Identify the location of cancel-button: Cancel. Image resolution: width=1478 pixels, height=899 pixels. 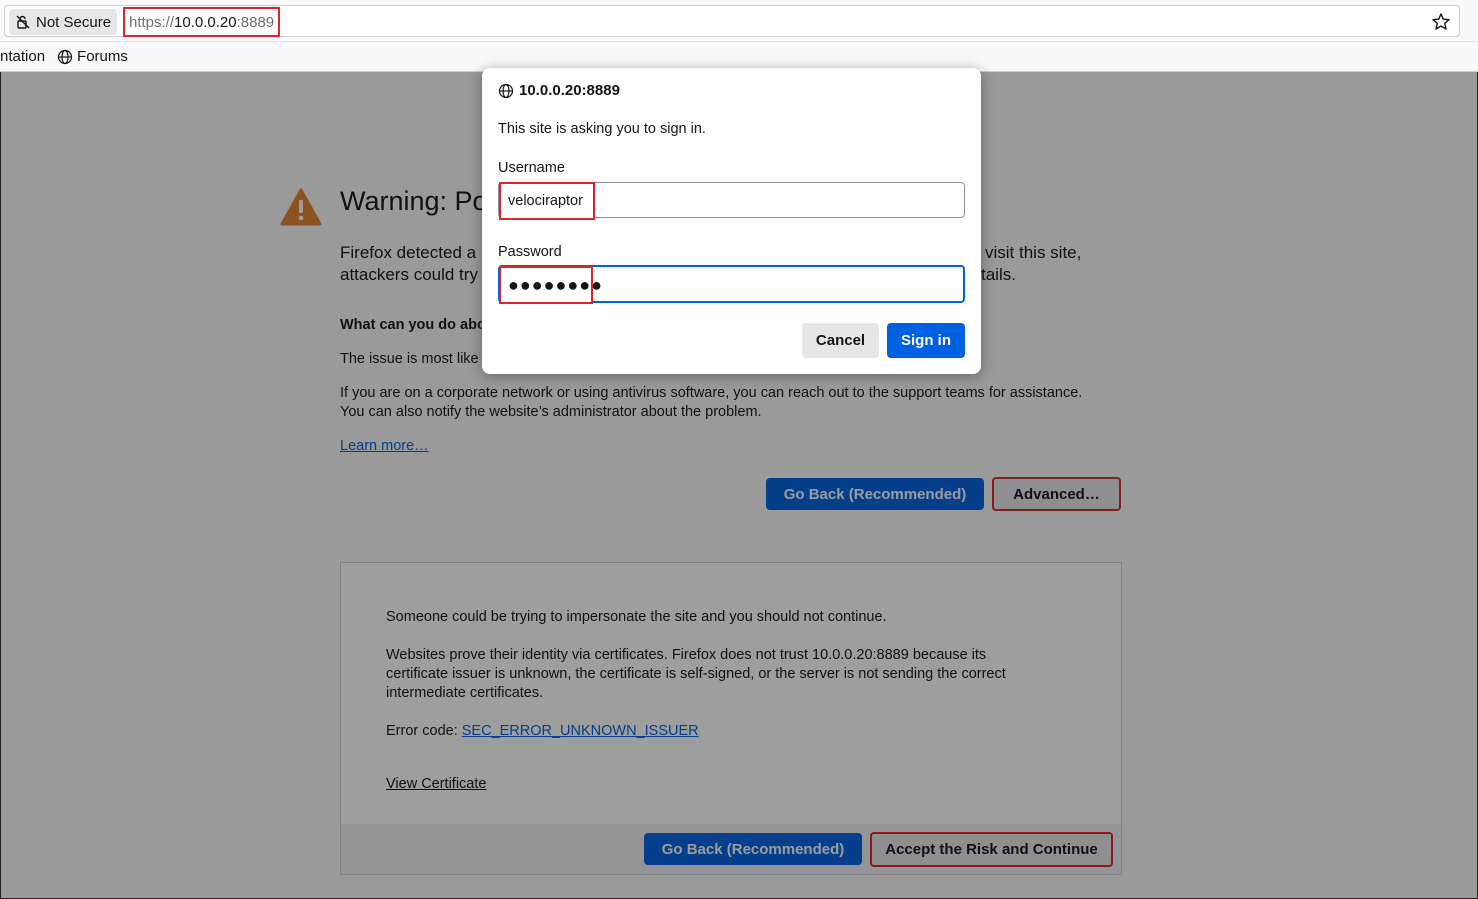
(840, 340).